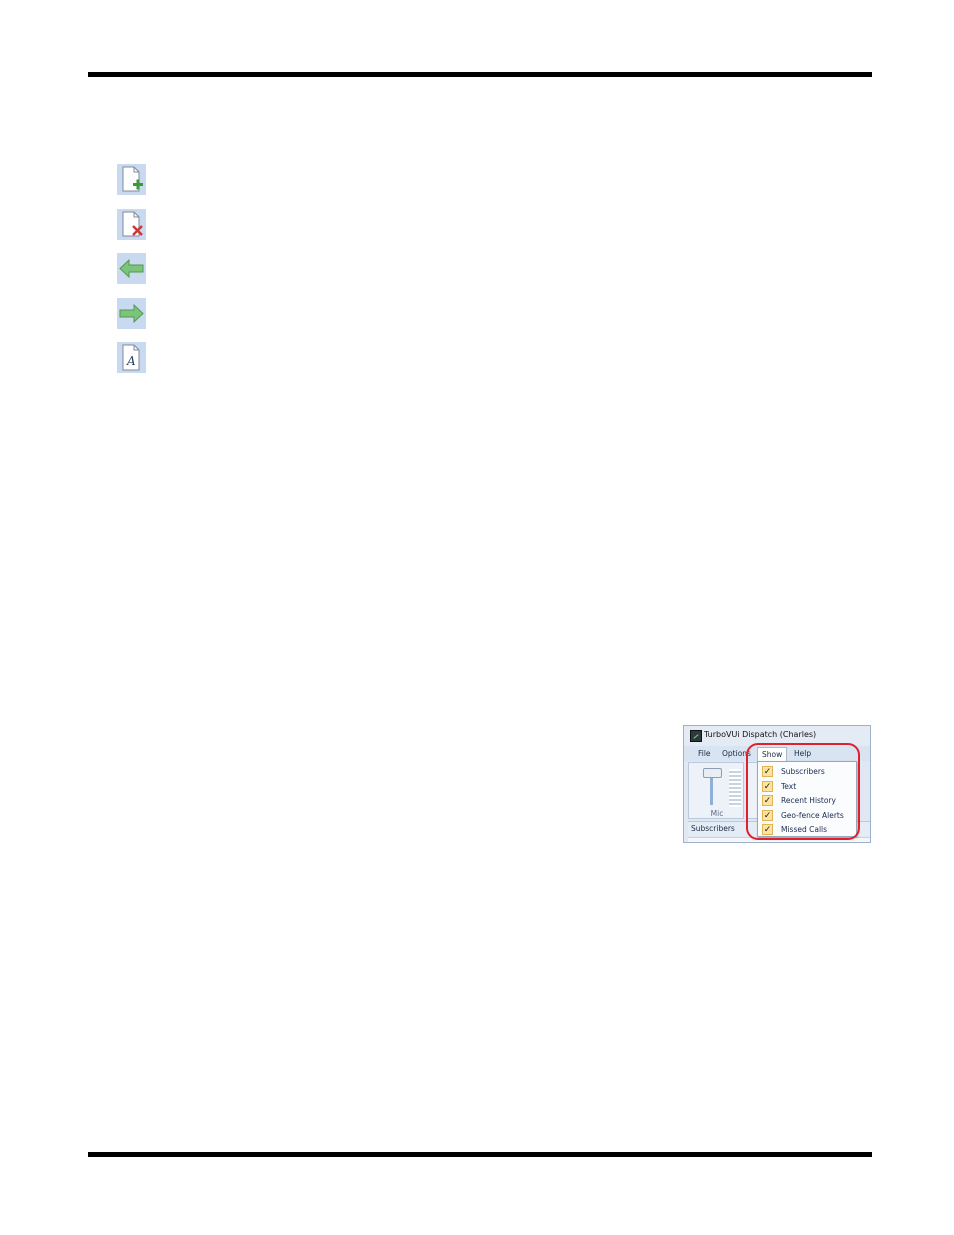  What do you see at coordinates (131, 179) in the screenshot?
I see `add-document-icon` at bounding box center [131, 179].